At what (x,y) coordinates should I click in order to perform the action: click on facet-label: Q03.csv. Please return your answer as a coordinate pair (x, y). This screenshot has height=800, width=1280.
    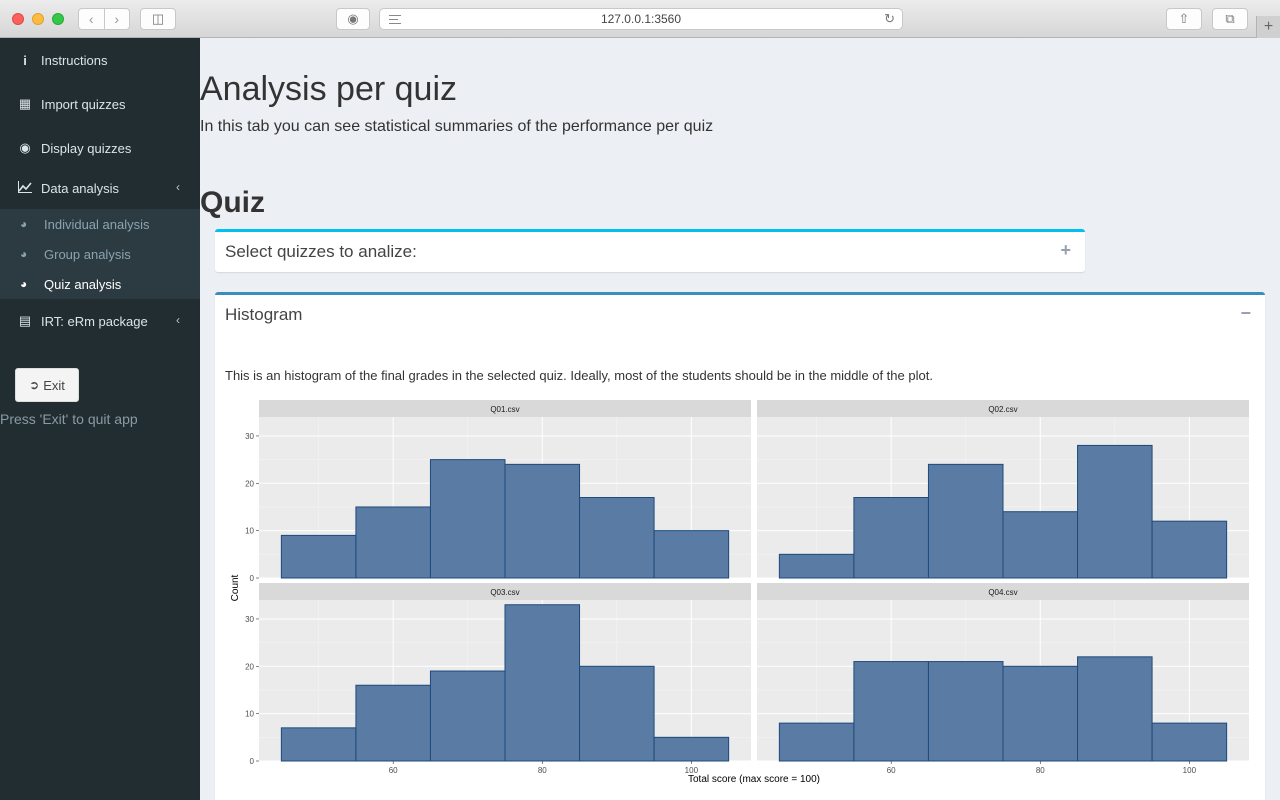
    Looking at the image, I should click on (504, 592).